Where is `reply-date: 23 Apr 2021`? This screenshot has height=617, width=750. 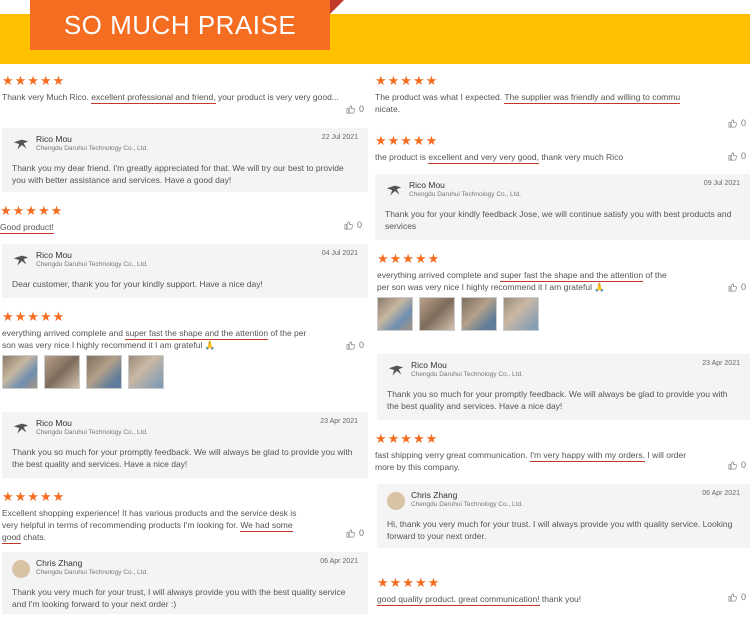
reply-date: 23 Apr 2021 is located at coordinates (721, 363).